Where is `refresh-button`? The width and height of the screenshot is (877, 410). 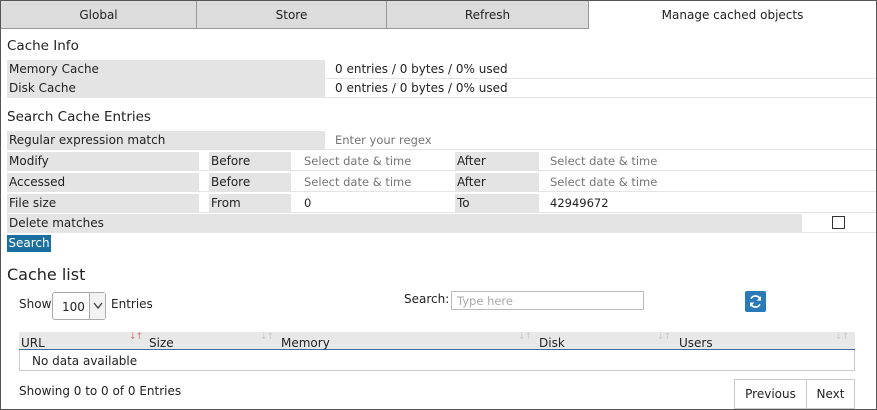 refresh-button is located at coordinates (755, 301).